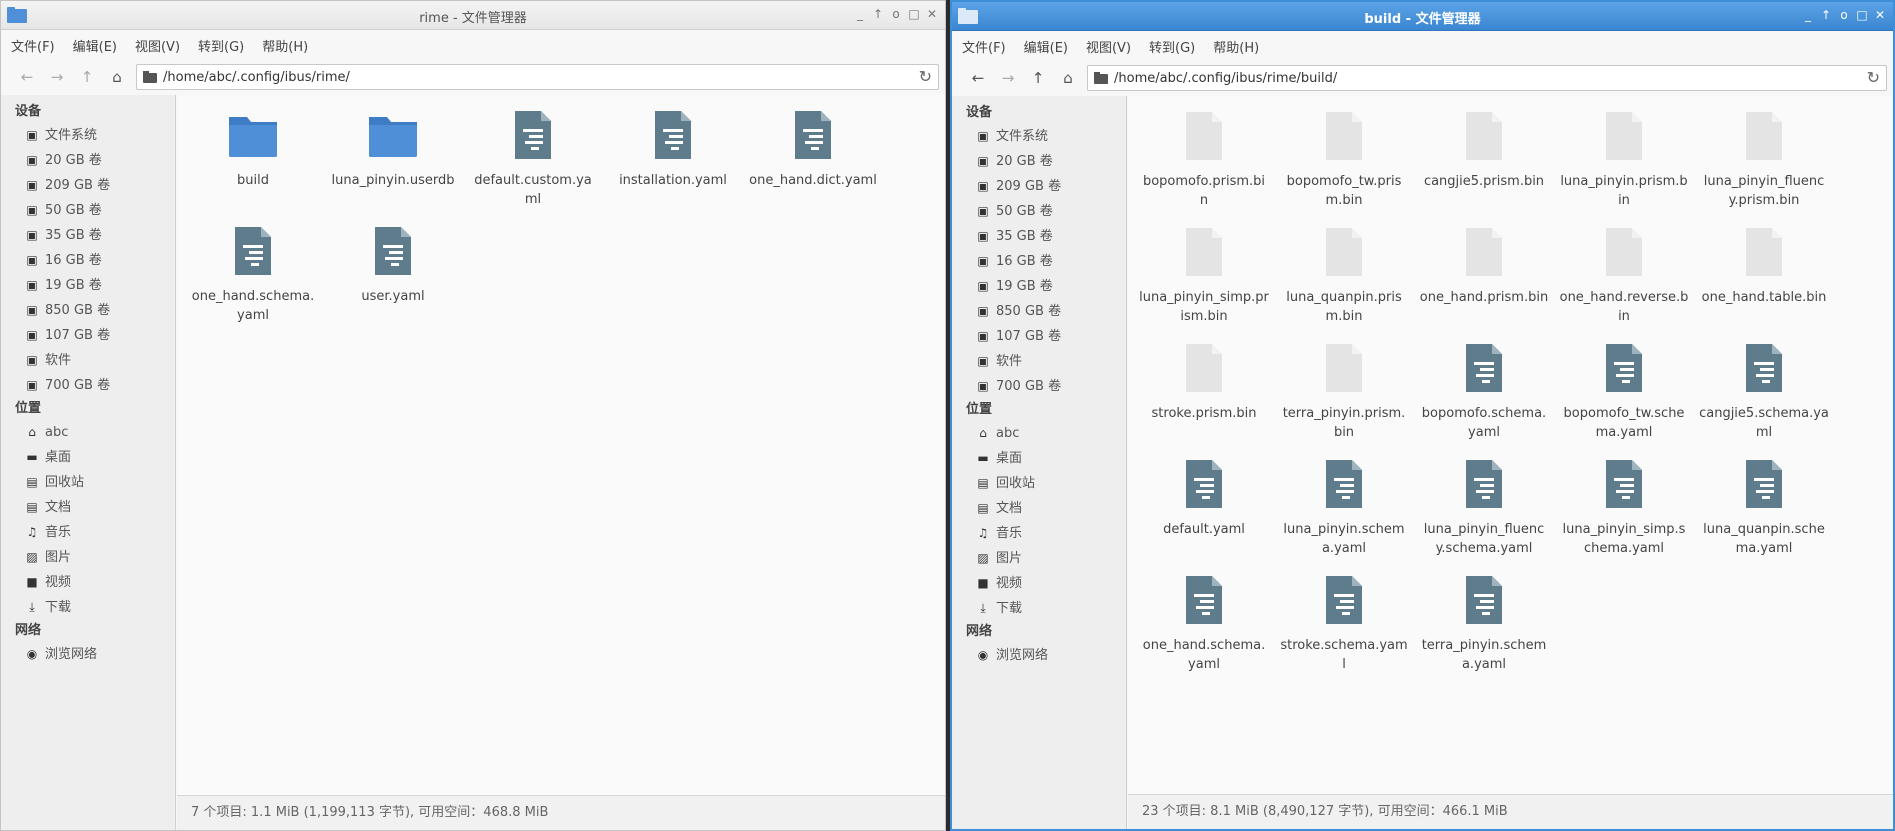 The height and width of the screenshot is (831, 1895). What do you see at coordinates (1764, 396) in the screenshot?
I see `file-item: cangjie5.schema.yaml` at bounding box center [1764, 396].